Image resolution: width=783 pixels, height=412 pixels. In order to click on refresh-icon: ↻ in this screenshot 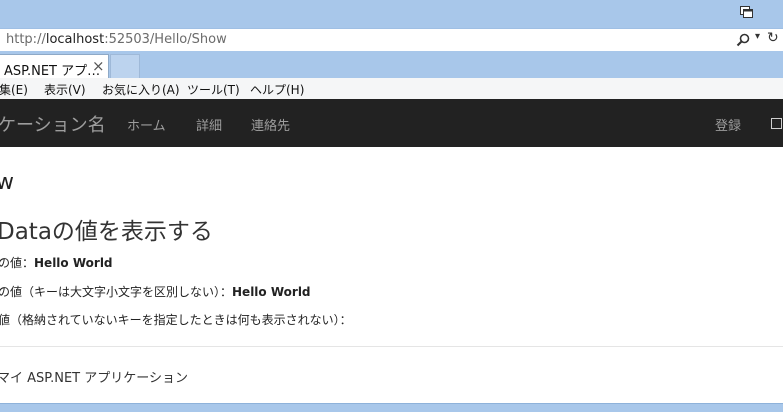, I will do `click(773, 38)`.